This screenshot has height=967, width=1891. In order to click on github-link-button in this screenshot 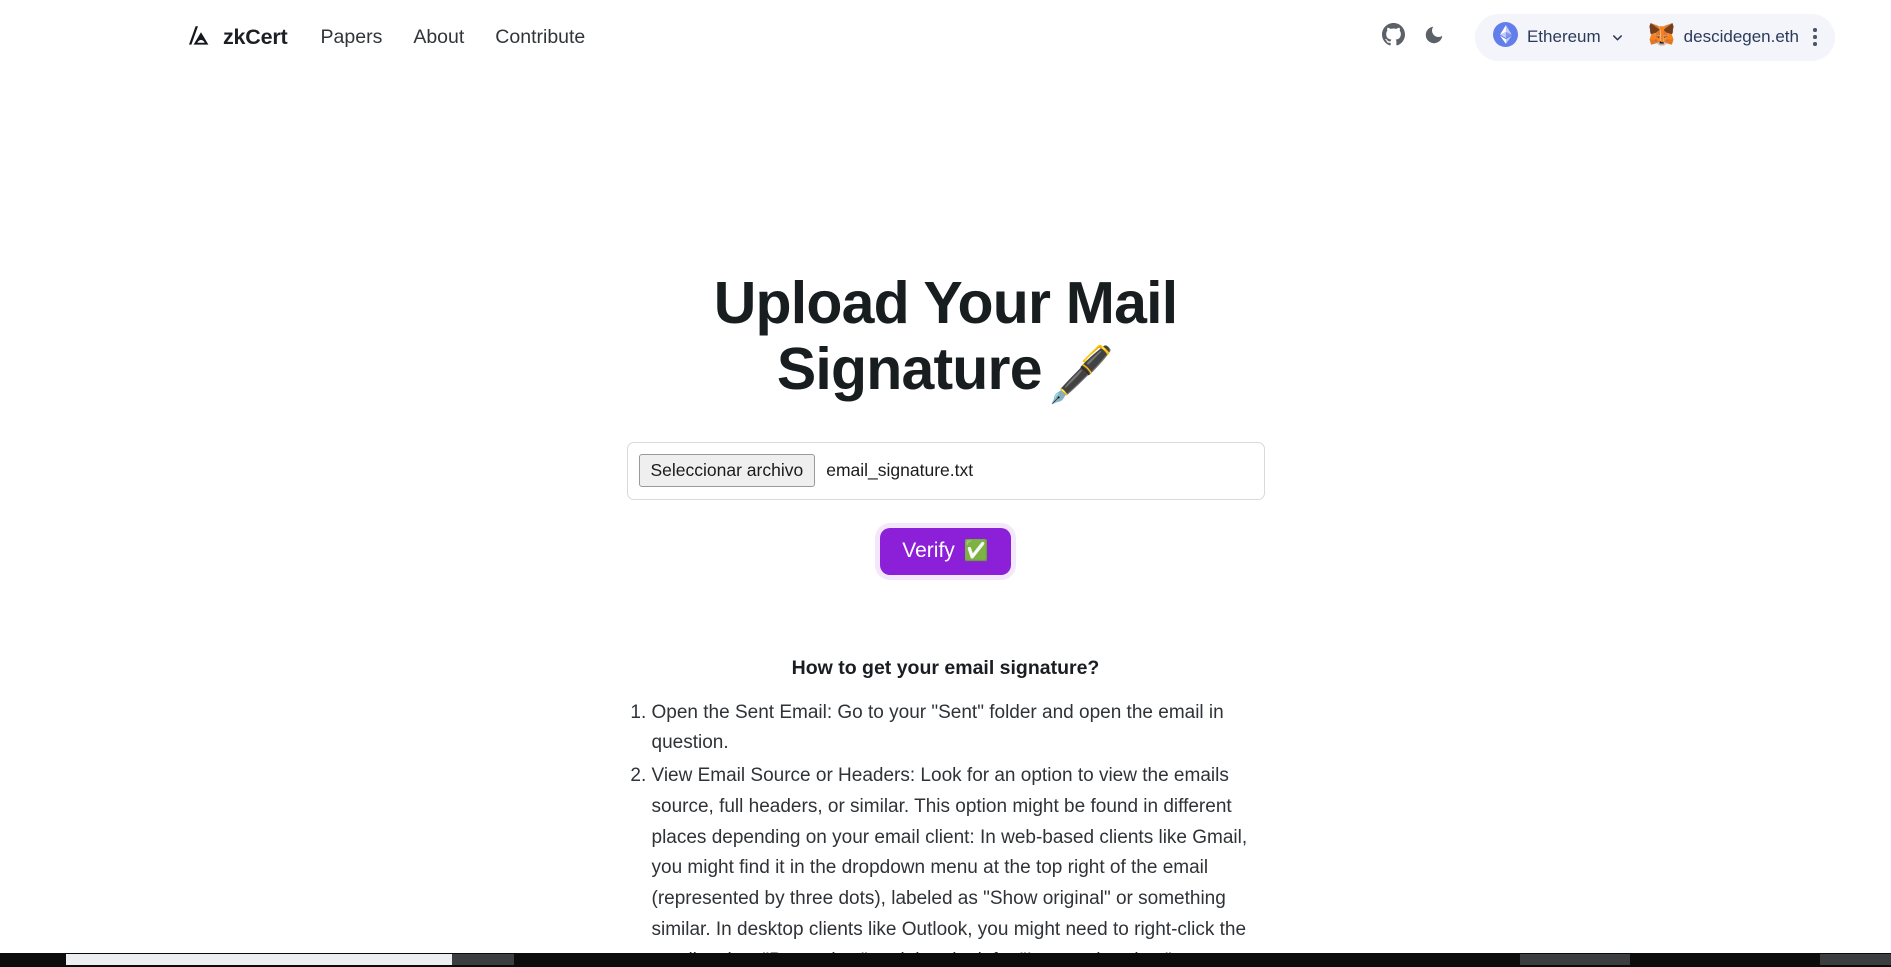, I will do `click(1394, 37)`.